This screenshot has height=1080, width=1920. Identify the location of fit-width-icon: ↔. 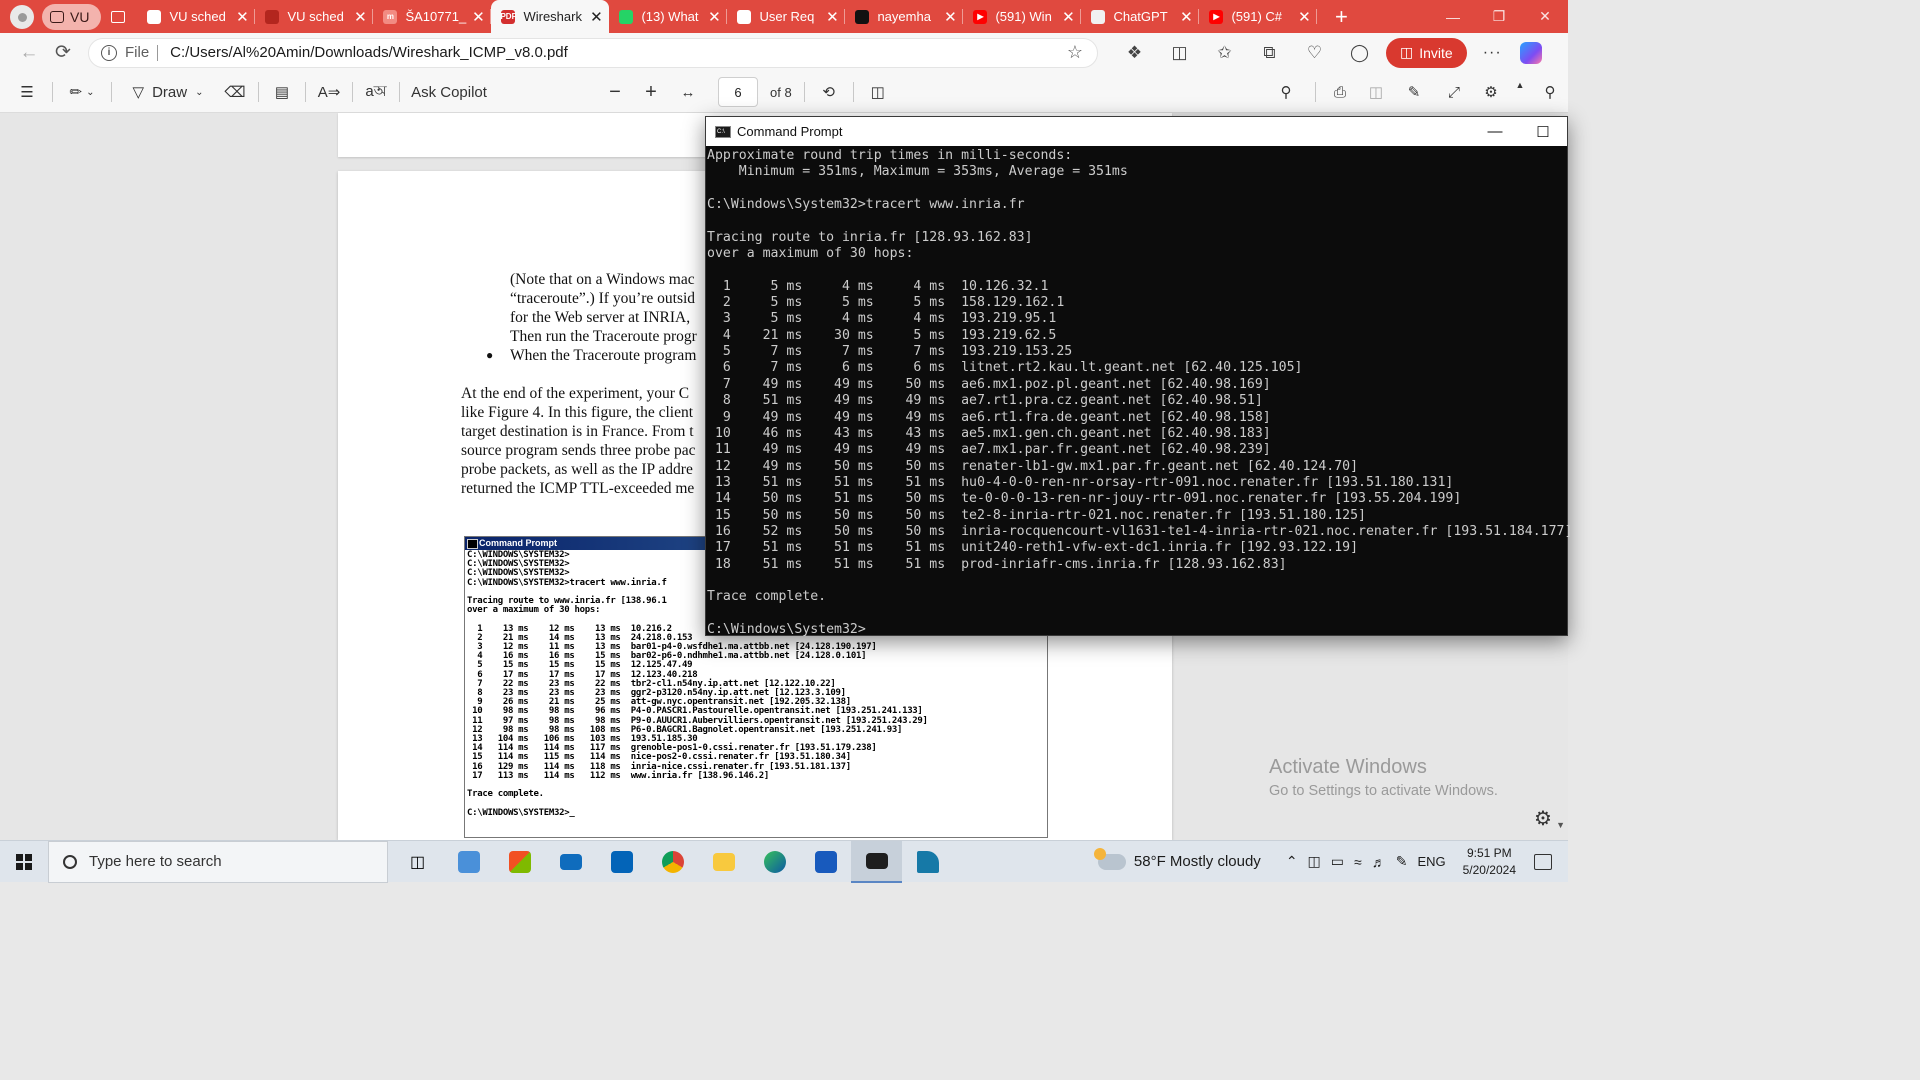
(688, 92).